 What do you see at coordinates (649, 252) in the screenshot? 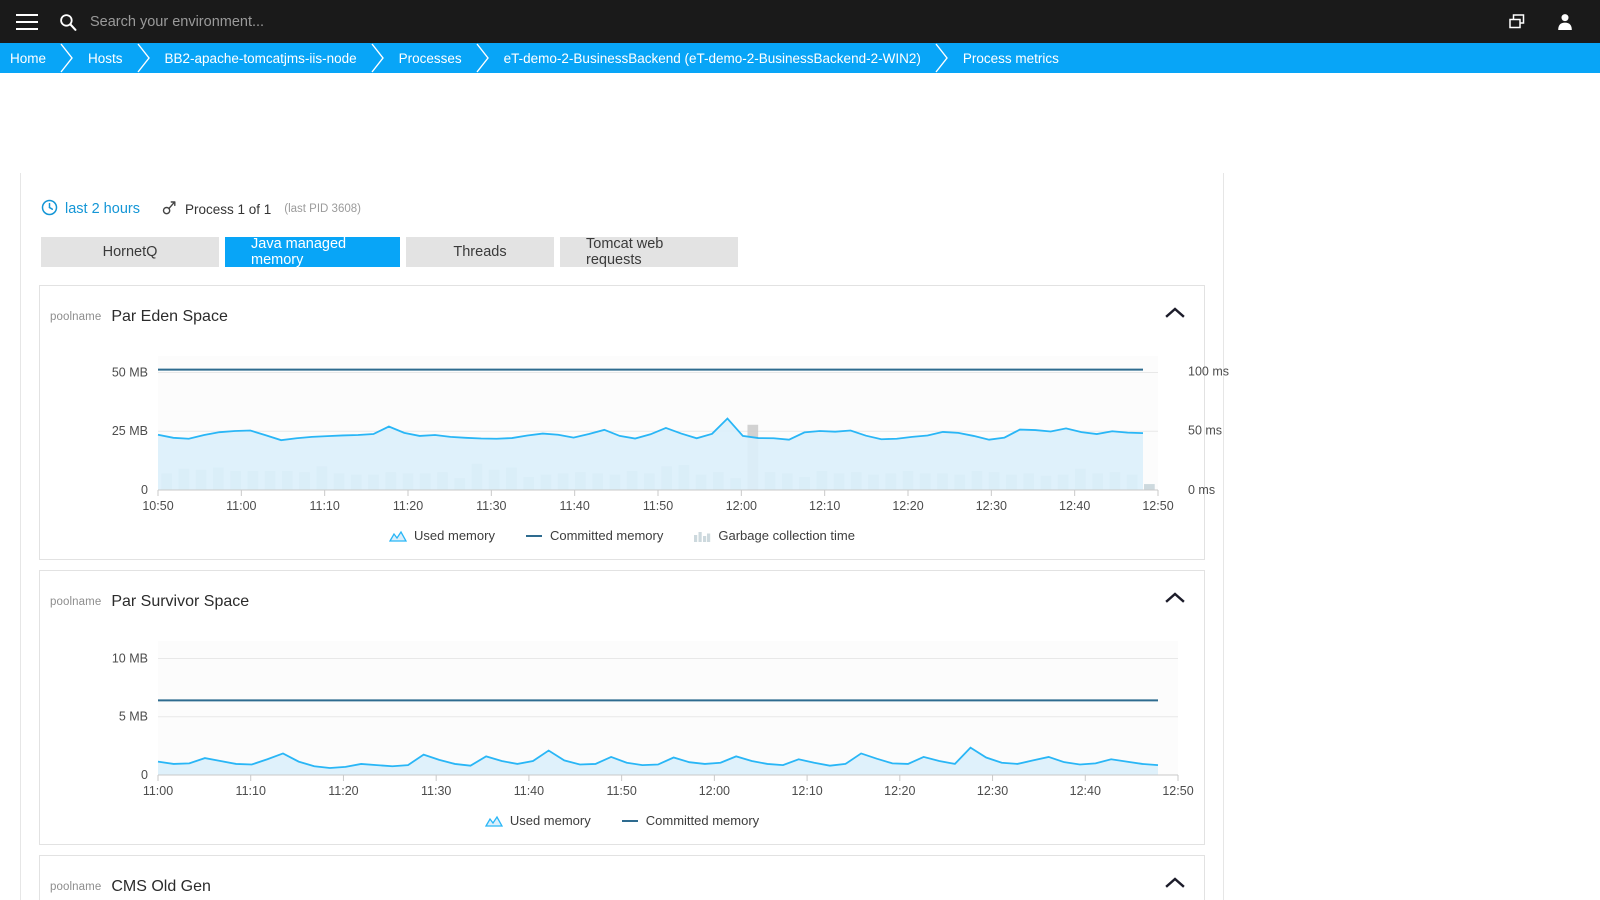
I see `tab-tomcat-web-requests: Tomcat web requests` at bounding box center [649, 252].